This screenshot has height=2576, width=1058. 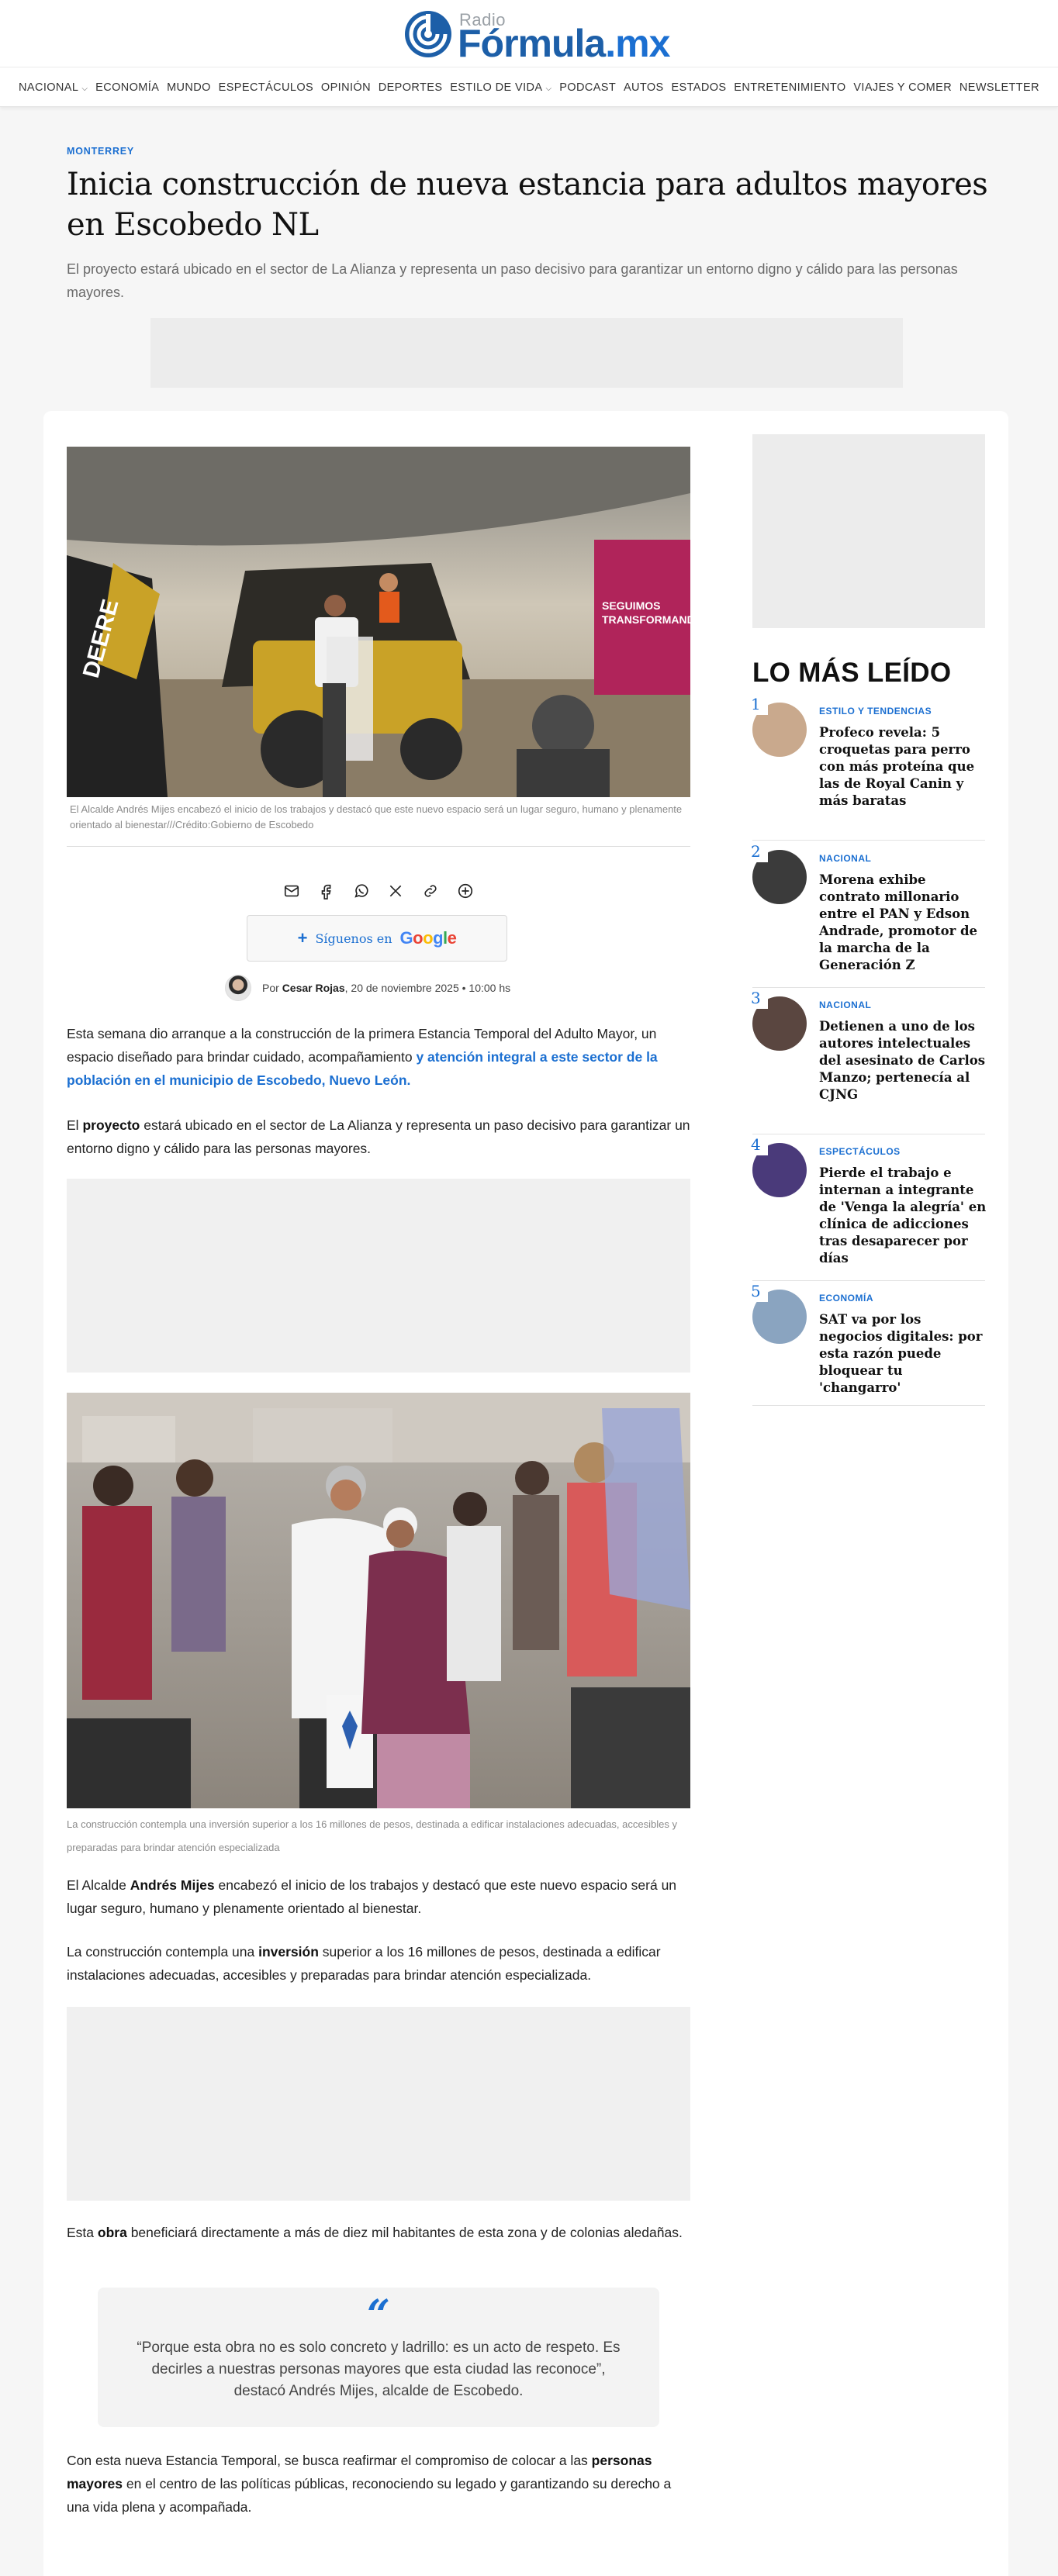 I want to click on community-embrace-photo, so click(x=378, y=1601).